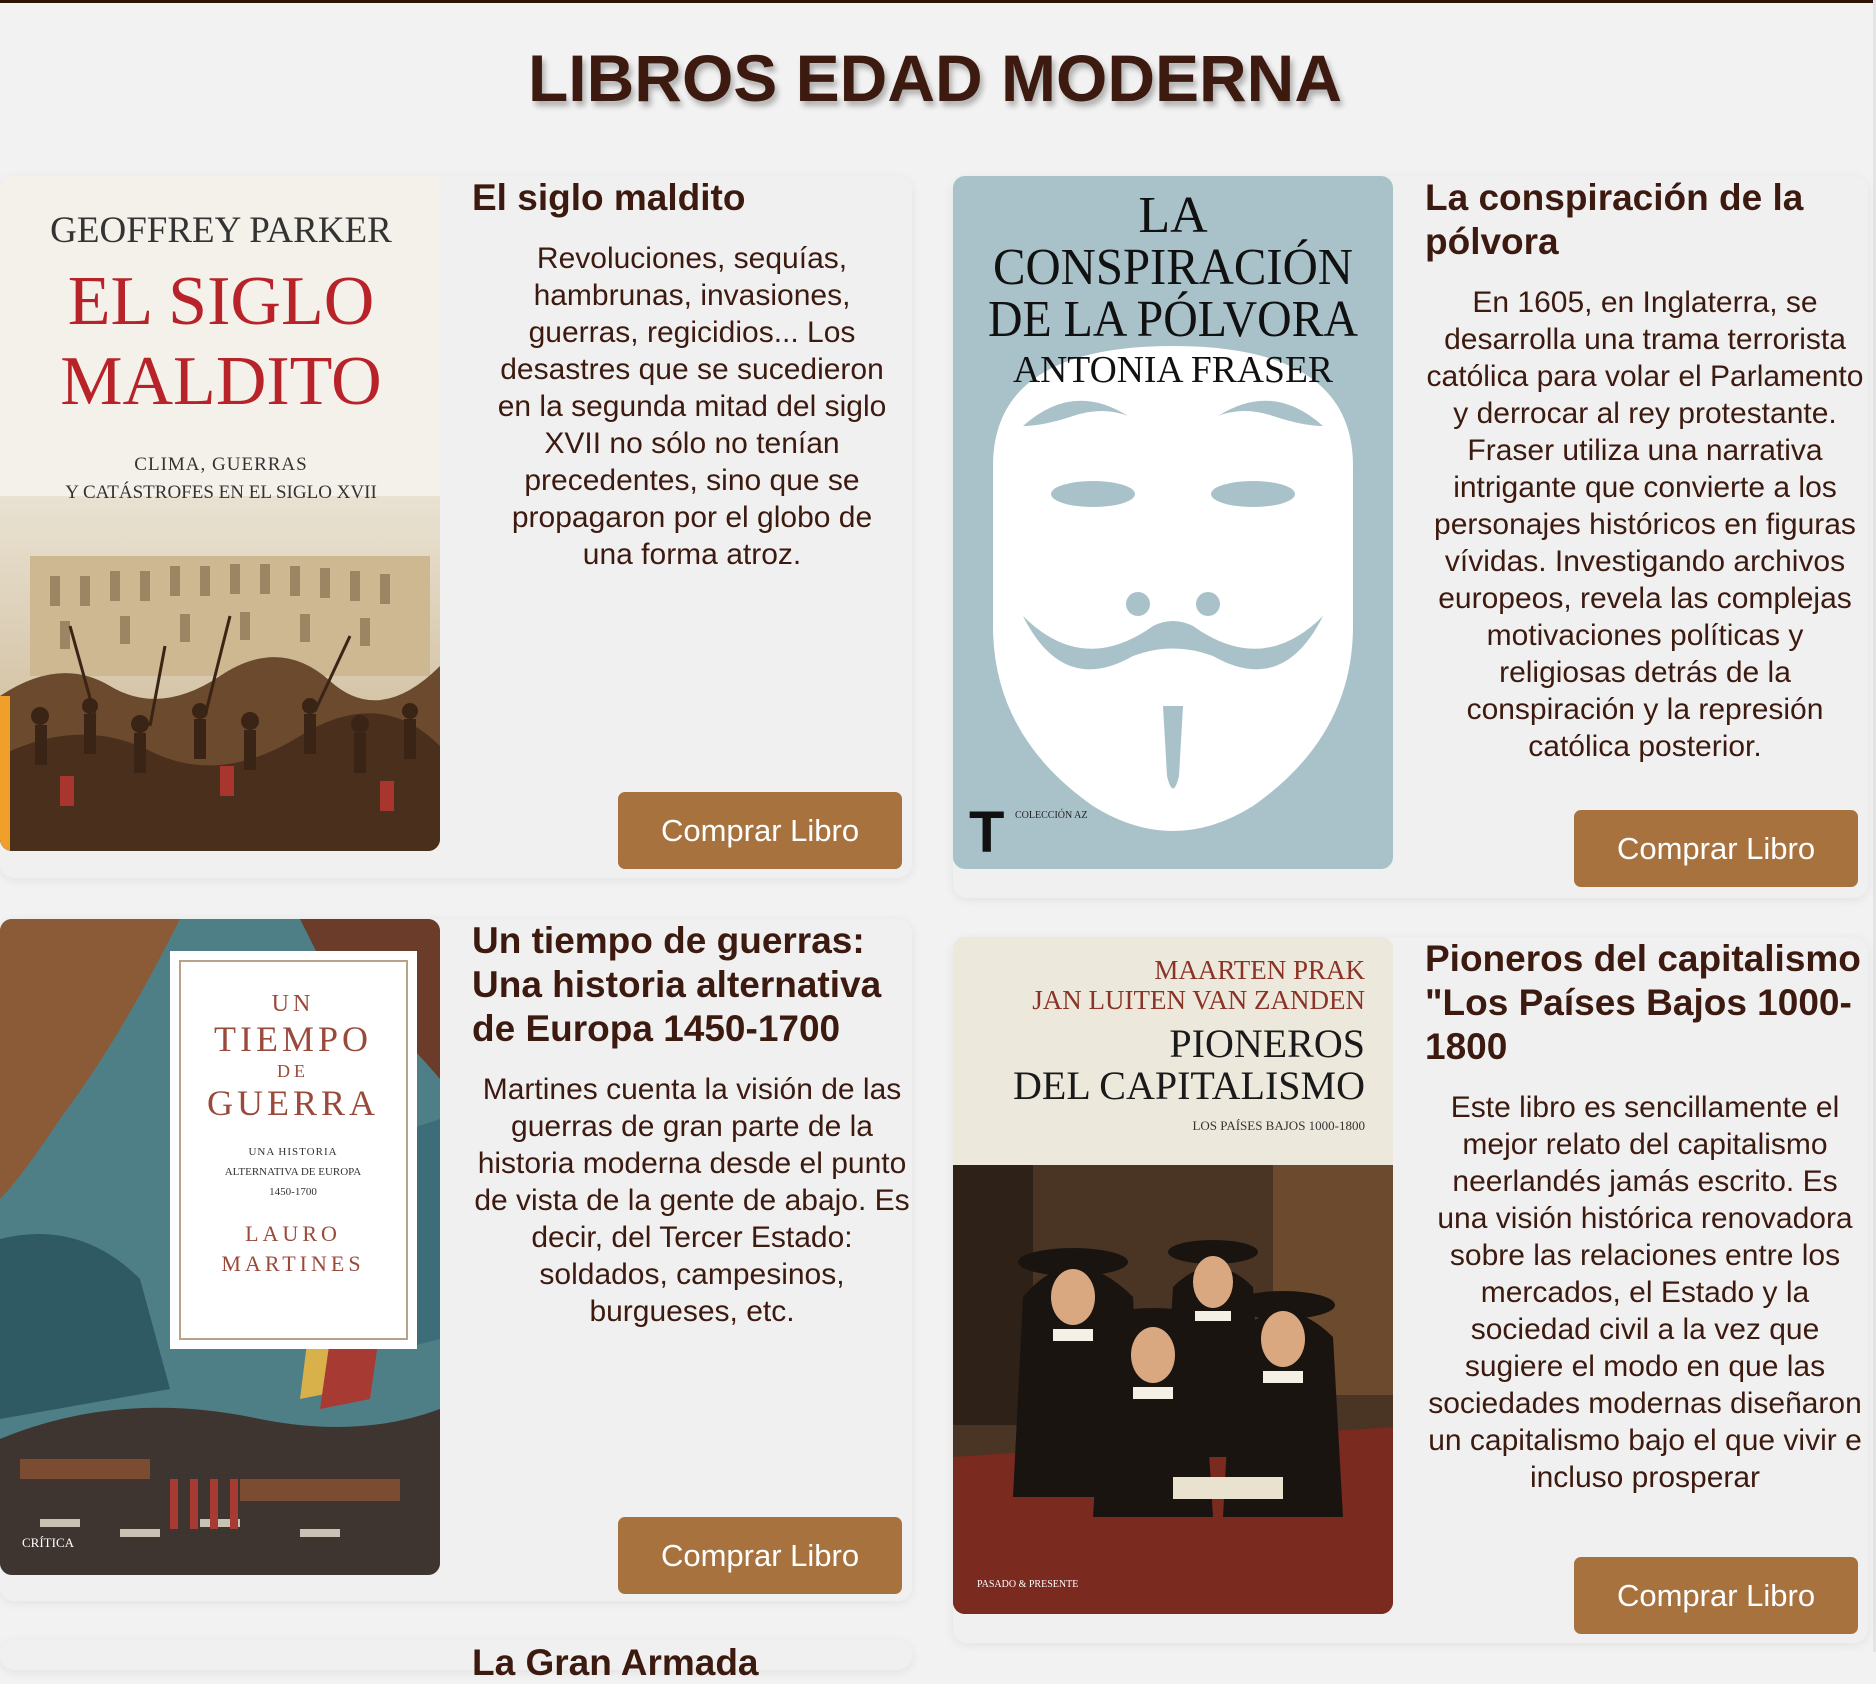 Image resolution: width=1876 pixels, height=1684 pixels. I want to click on svg-text: ALTERNATIVA DE EUROPA, so click(293, 1172).